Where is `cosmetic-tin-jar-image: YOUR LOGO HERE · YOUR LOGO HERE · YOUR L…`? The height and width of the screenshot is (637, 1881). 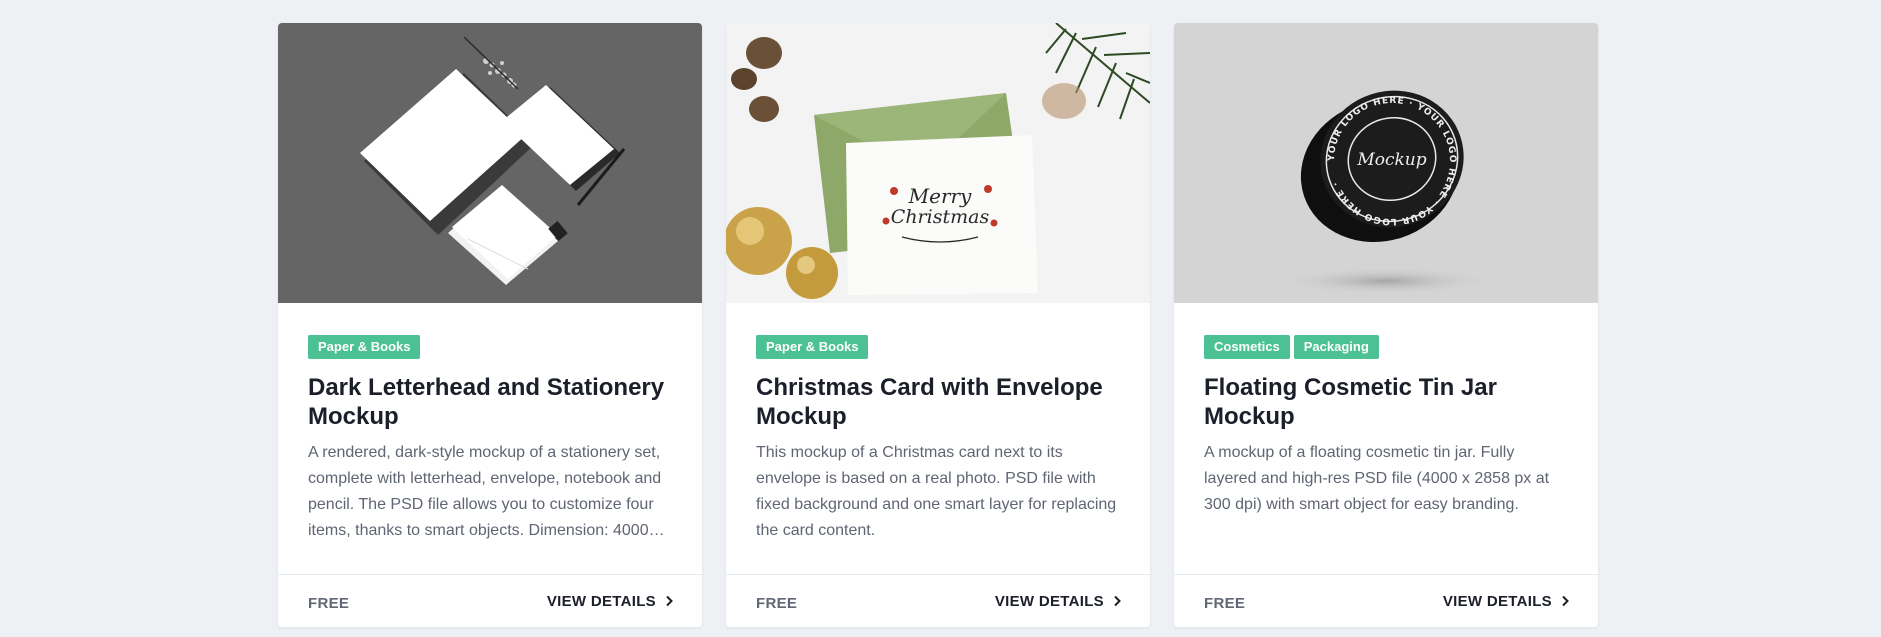
cosmetic-tin-jar-image: YOUR LOGO HERE · YOUR LOGO HERE · YOUR L… is located at coordinates (1386, 163).